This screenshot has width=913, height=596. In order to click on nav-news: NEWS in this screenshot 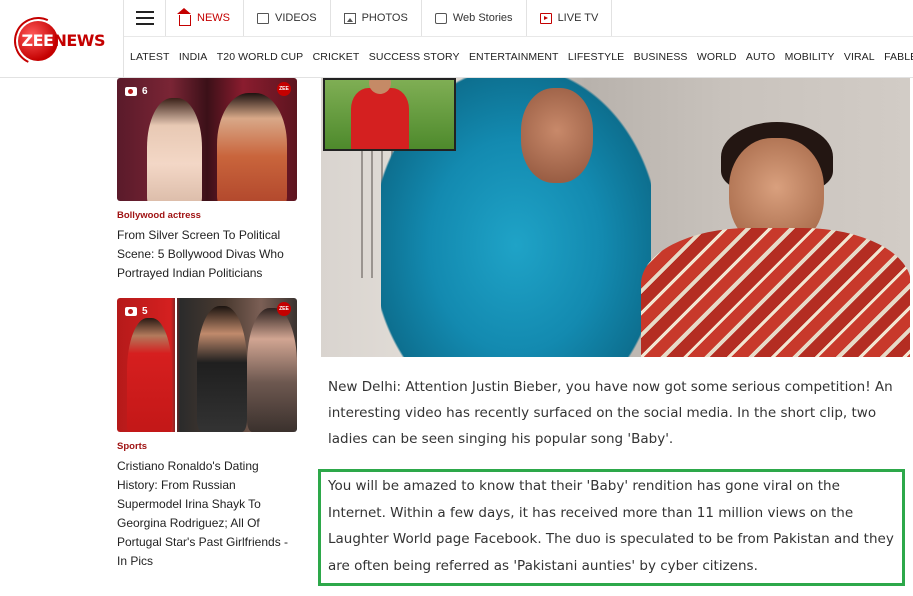, I will do `click(205, 18)`.